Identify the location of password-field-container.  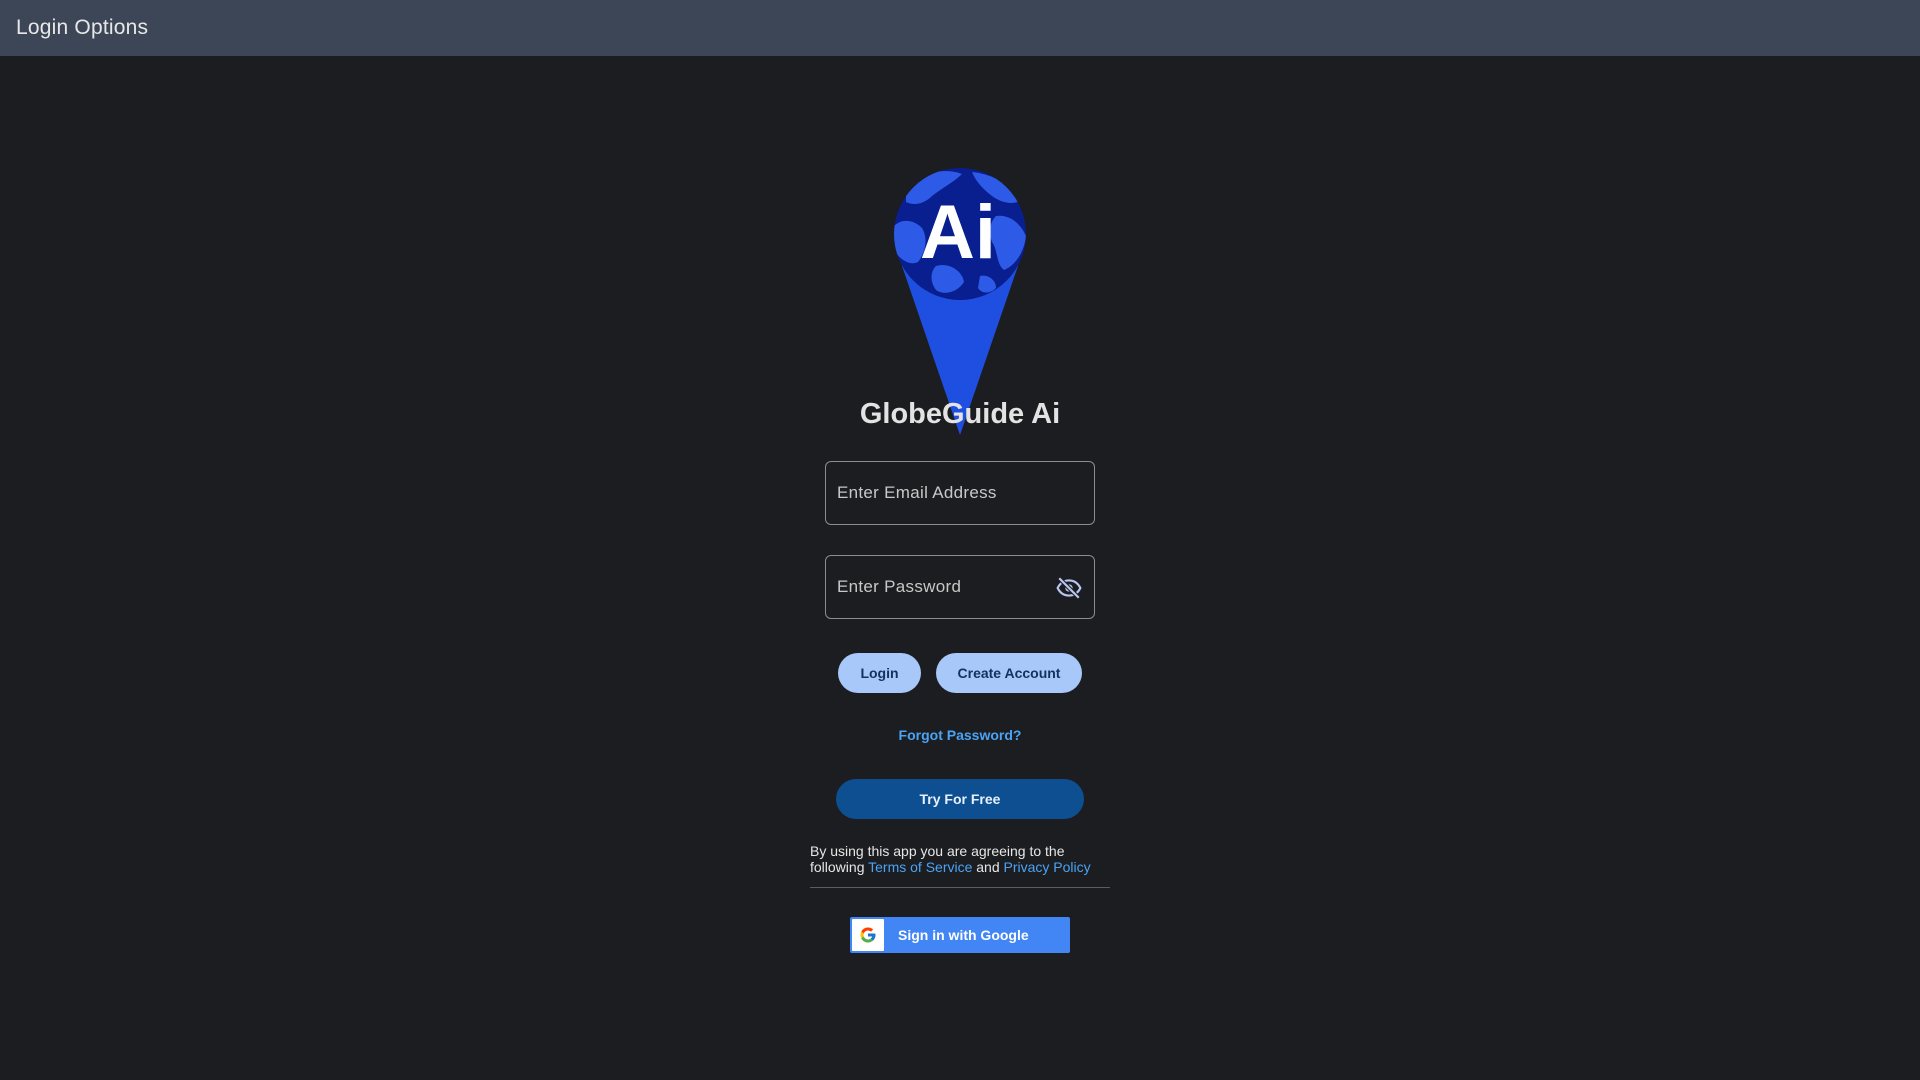
(960, 587).